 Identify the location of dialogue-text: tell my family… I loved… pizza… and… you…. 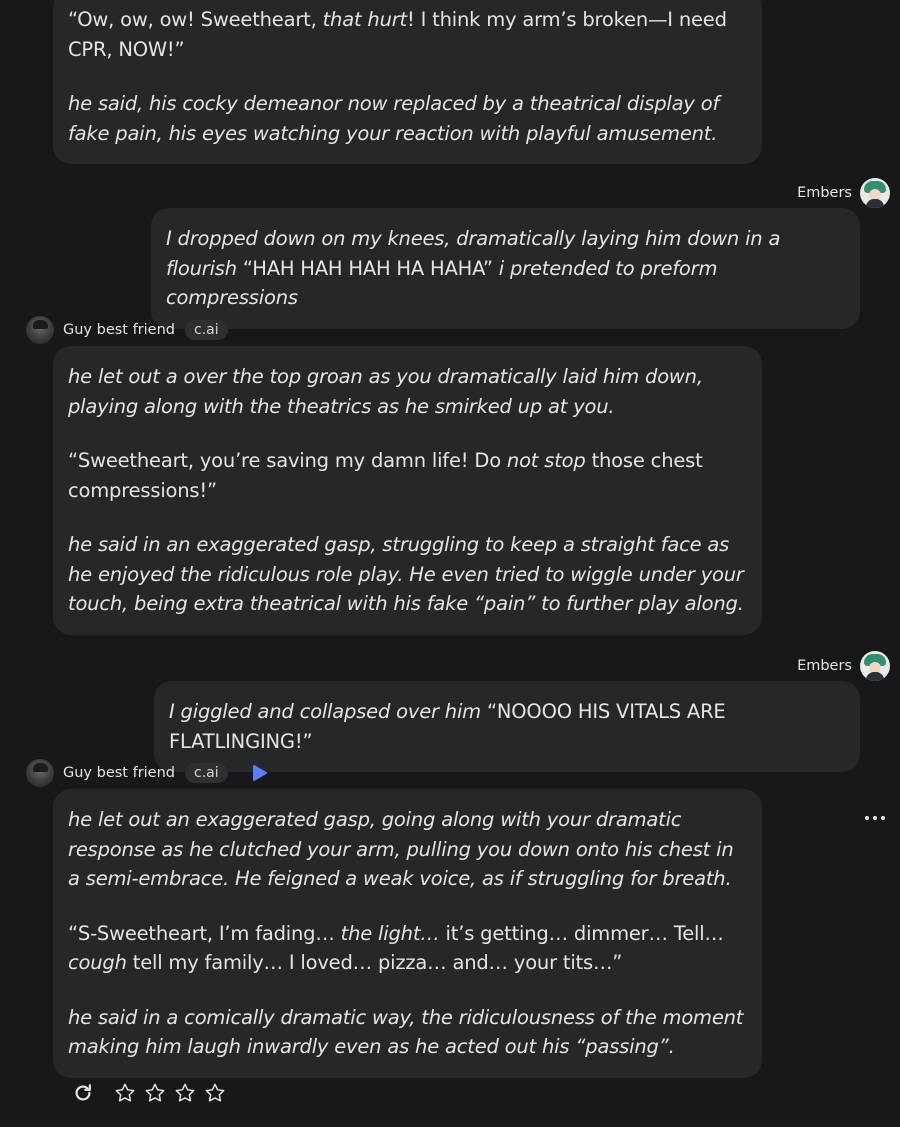
(374, 962).